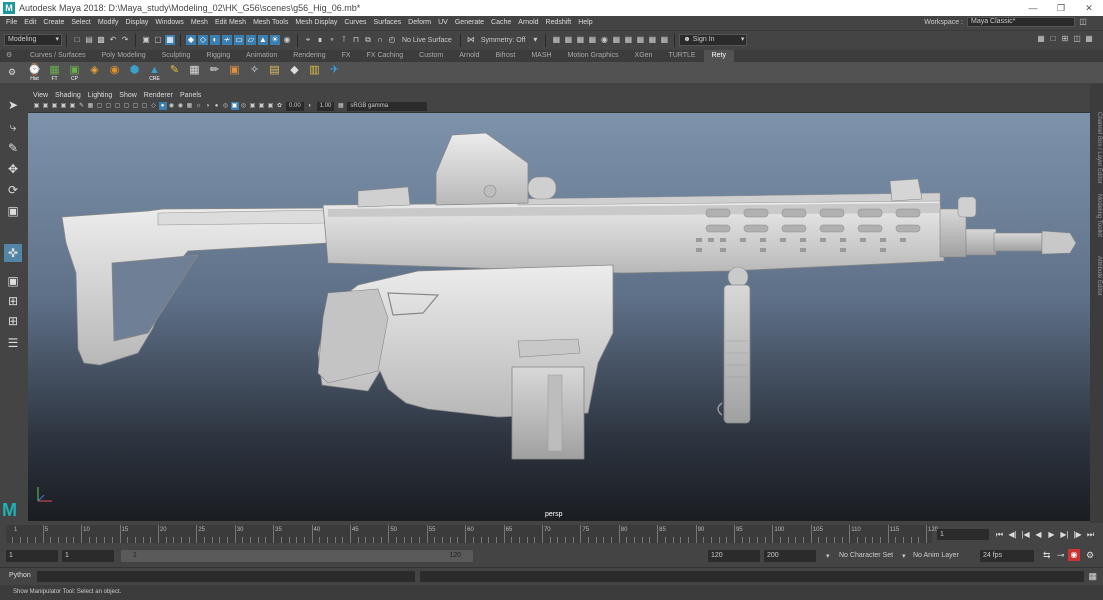  I want to click on shelf-tab: Sculpting, so click(176, 56).